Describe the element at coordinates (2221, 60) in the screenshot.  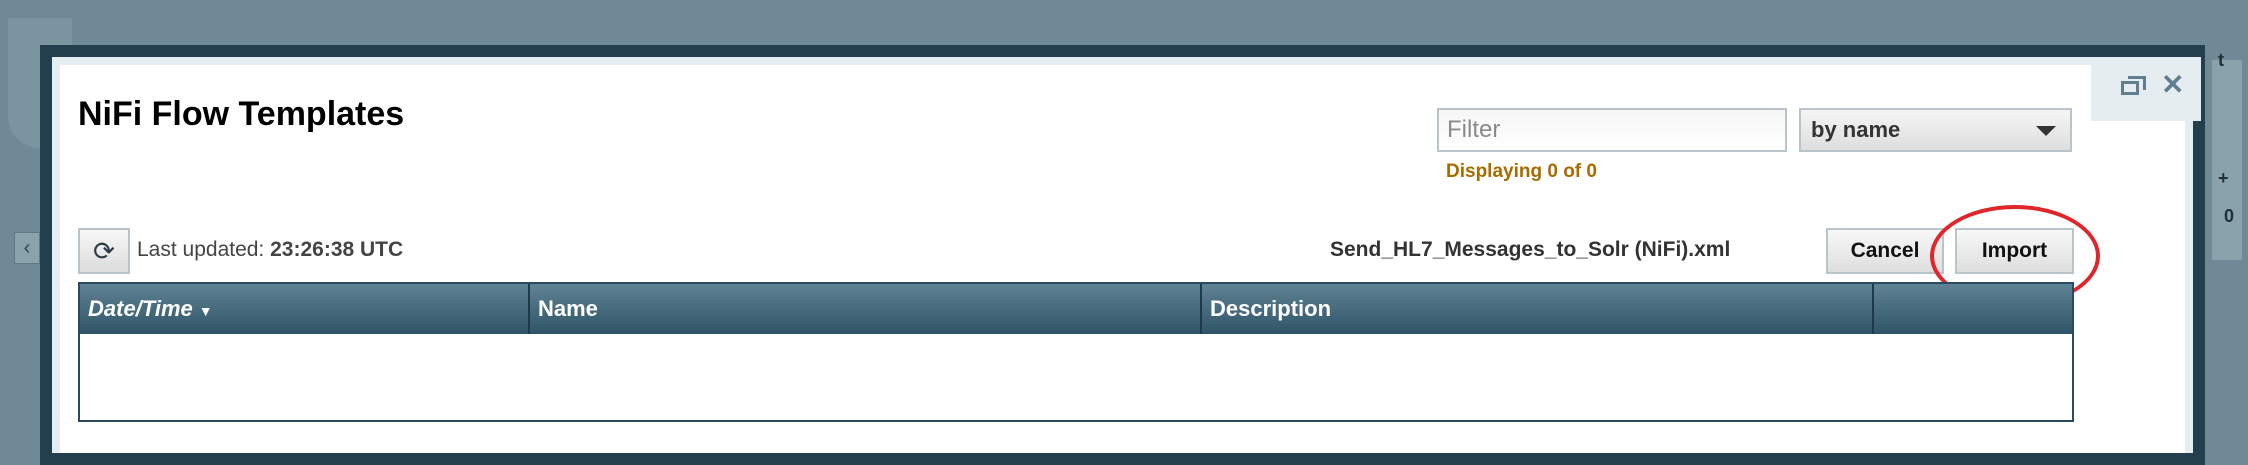
I see `background-badge: t` at that location.